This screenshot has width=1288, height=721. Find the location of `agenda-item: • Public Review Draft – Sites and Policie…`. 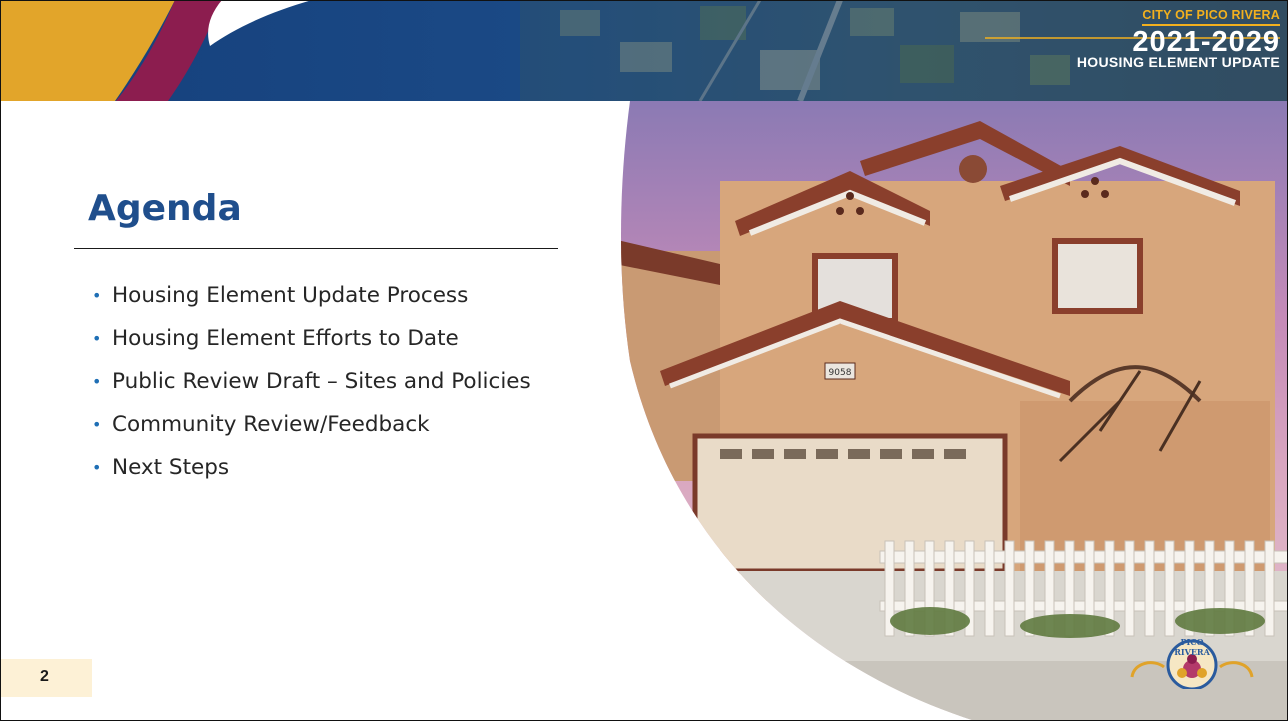

agenda-item: • Public Review Draft – Sites and Policie… is located at coordinates (311, 381).